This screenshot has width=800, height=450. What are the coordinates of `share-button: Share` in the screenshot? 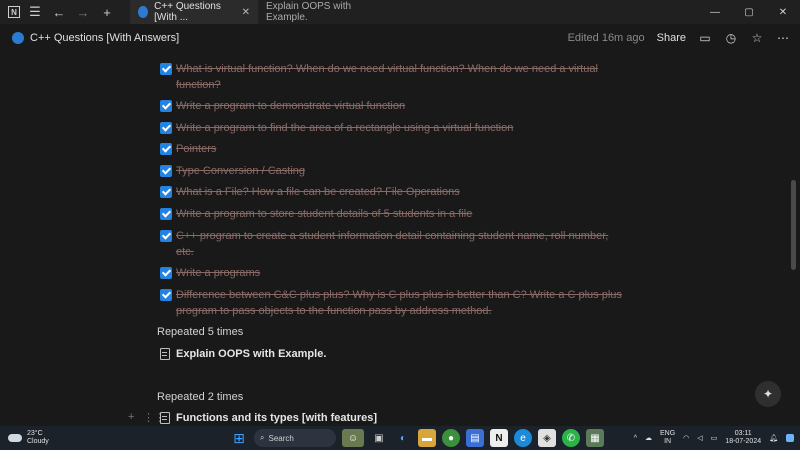 It's located at (671, 38).